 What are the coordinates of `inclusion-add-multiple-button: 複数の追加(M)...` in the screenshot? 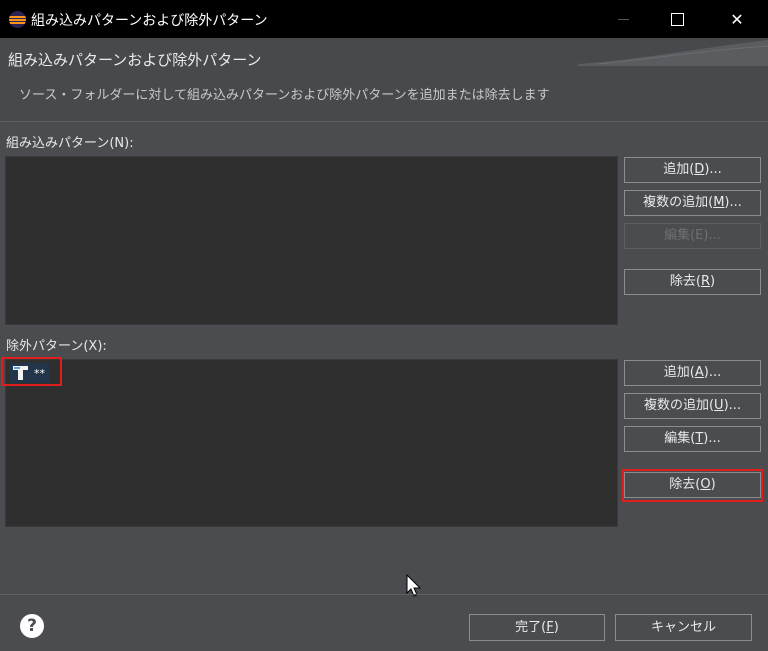 It's located at (692, 203).